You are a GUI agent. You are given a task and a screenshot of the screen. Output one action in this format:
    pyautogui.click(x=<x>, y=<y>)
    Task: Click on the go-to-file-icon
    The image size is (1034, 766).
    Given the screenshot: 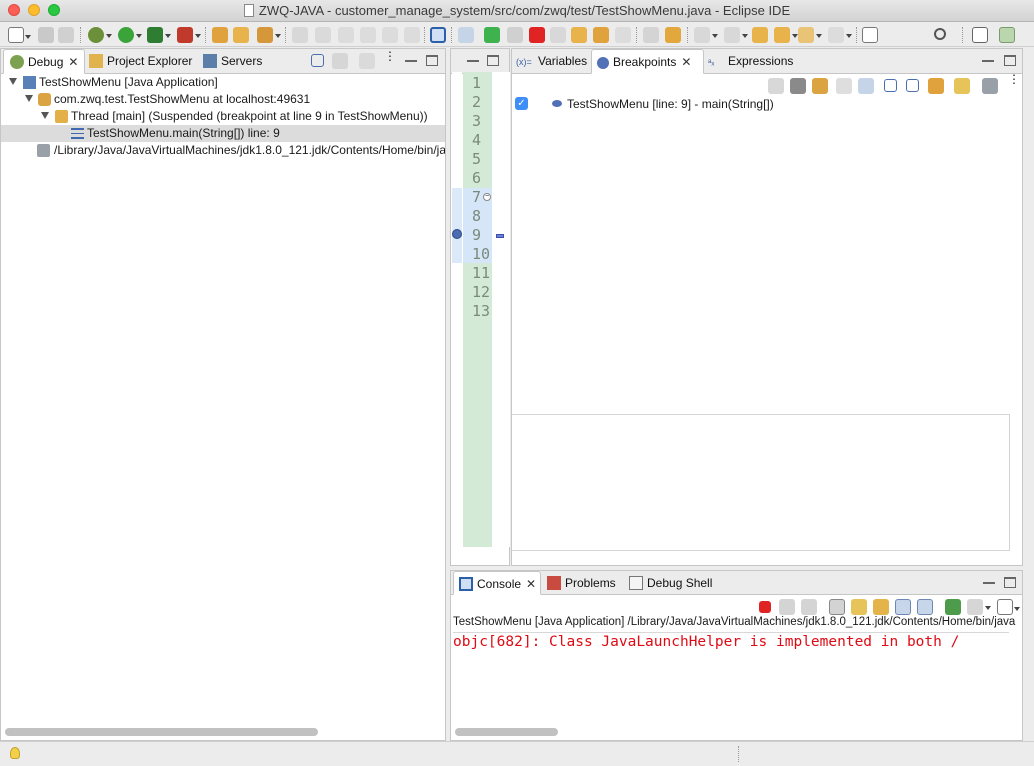 What is the action you would take?
    pyautogui.click(x=844, y=86)
    